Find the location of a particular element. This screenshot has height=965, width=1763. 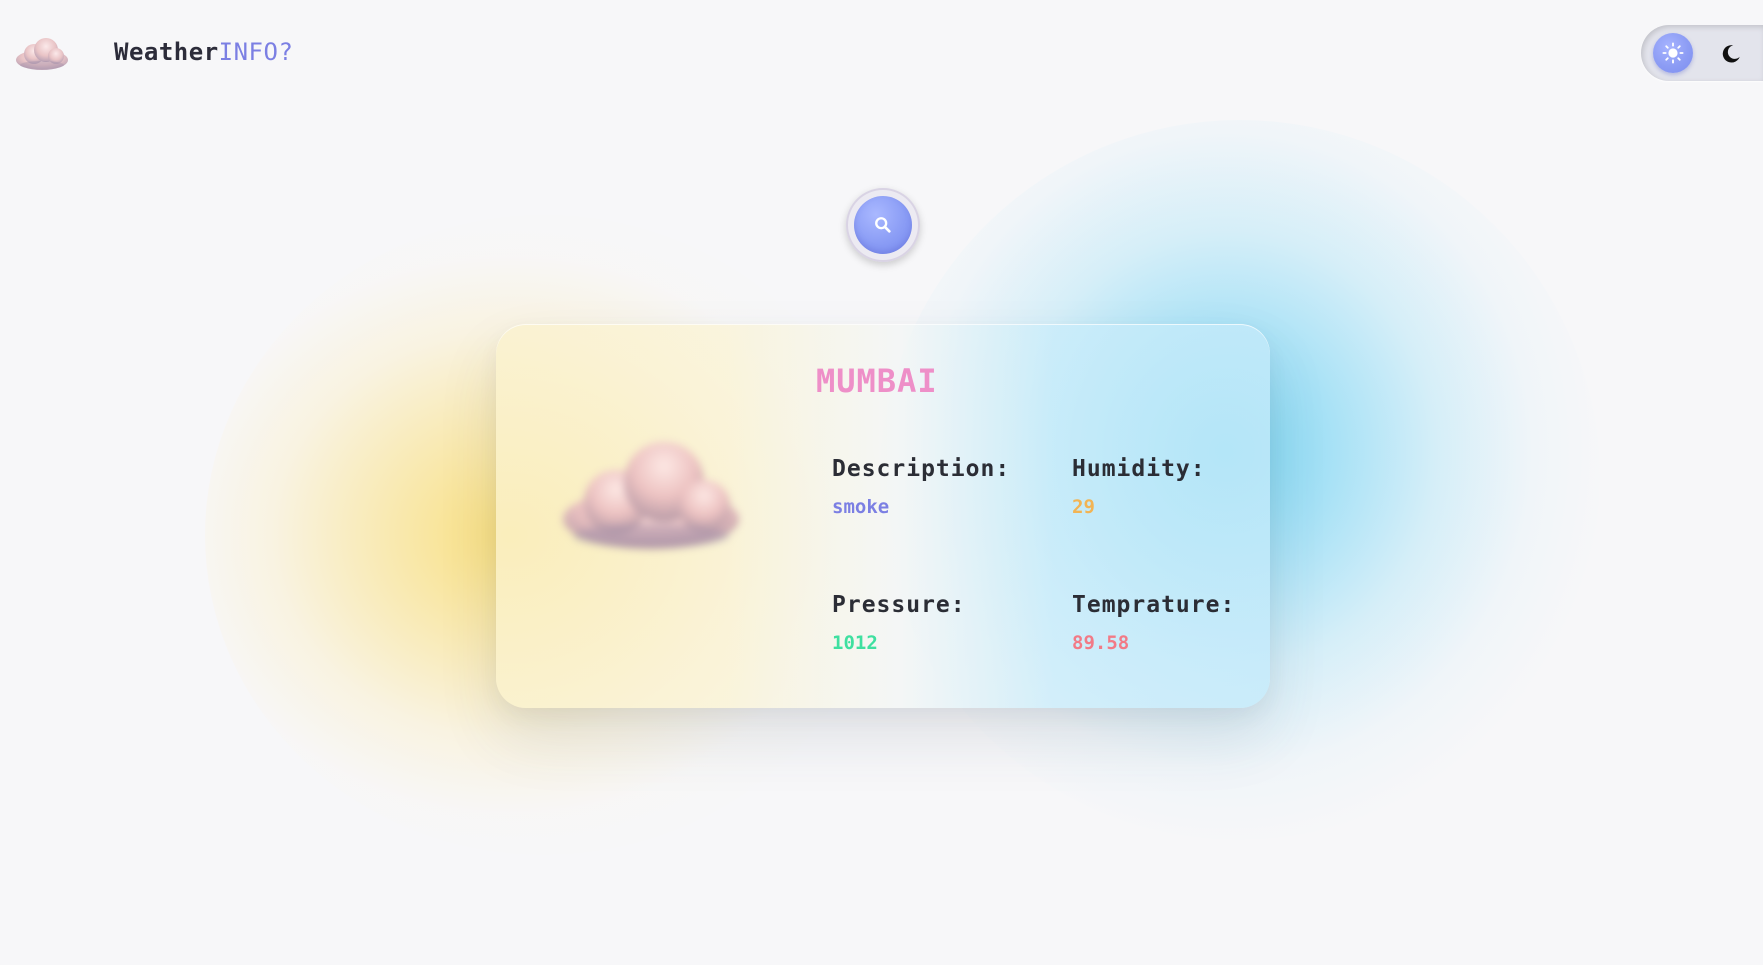

search-button-inner is located at coordinates (883, 225).